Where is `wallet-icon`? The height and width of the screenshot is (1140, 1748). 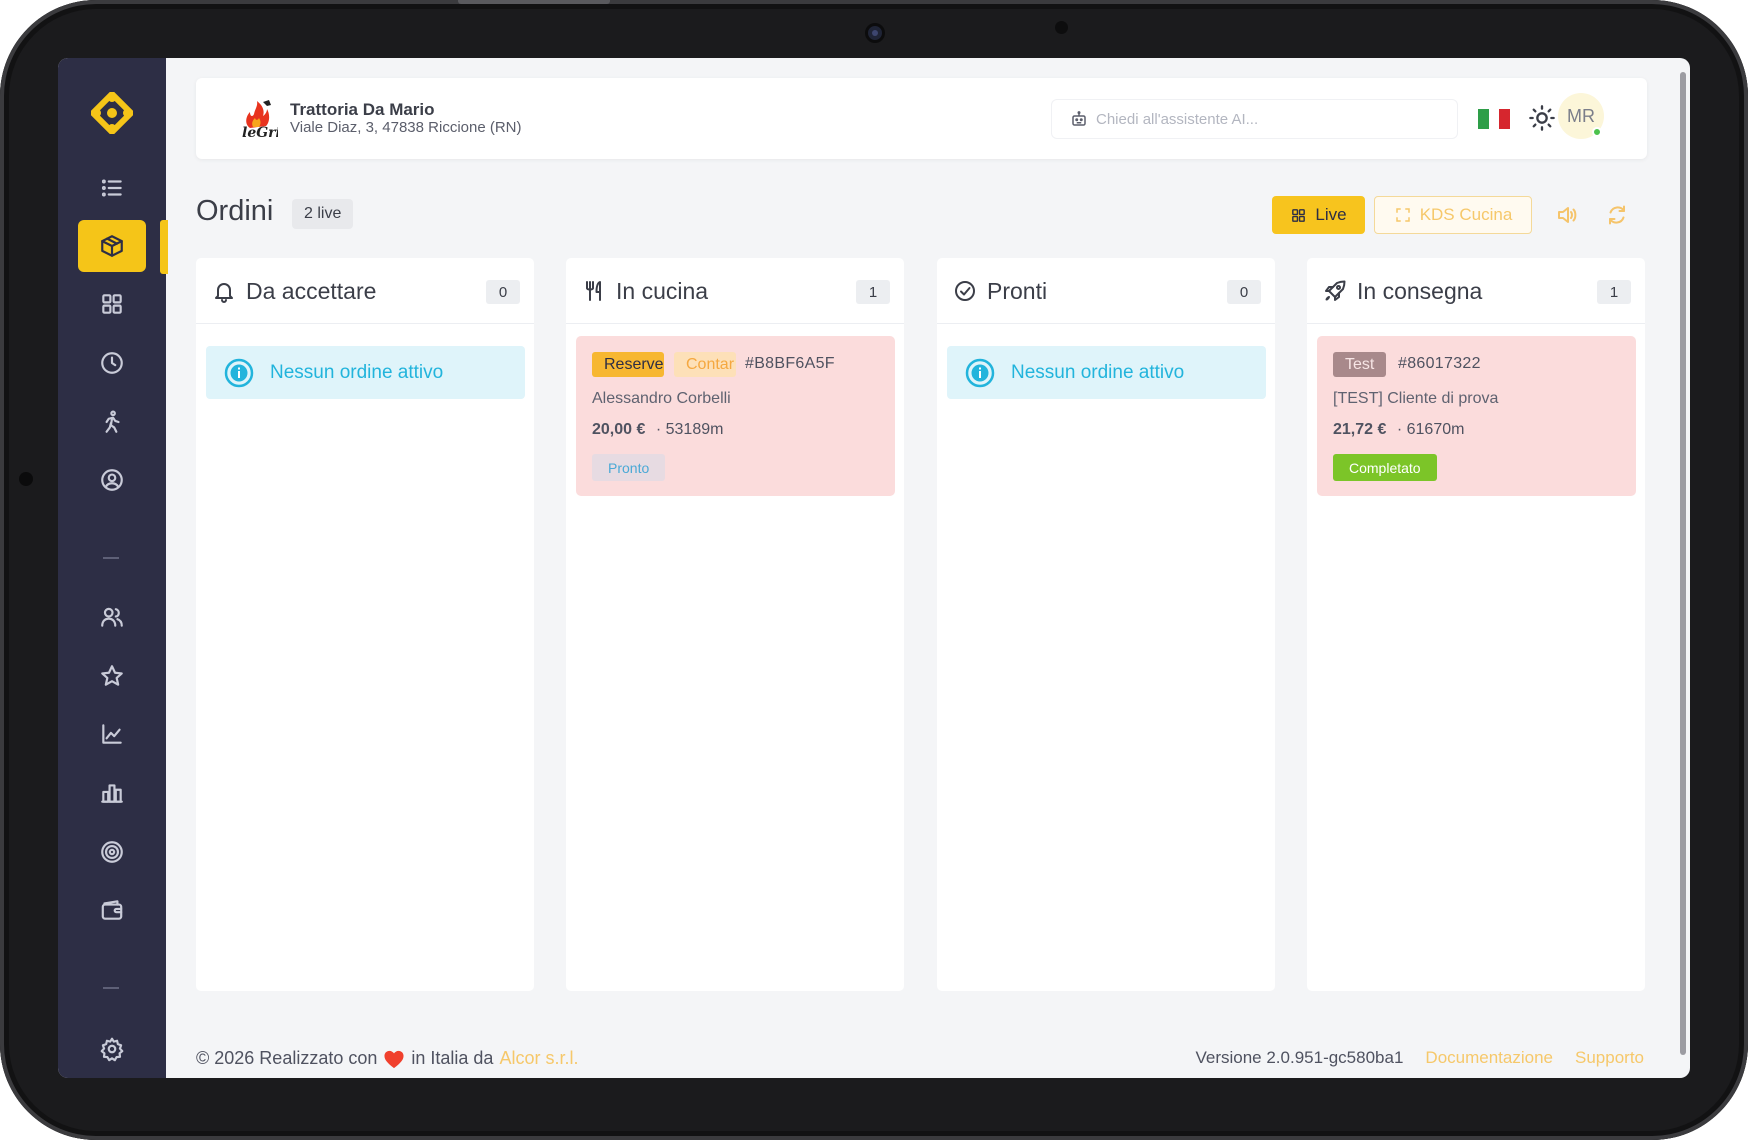
wallet-icon is located at coordinates (112, 910).